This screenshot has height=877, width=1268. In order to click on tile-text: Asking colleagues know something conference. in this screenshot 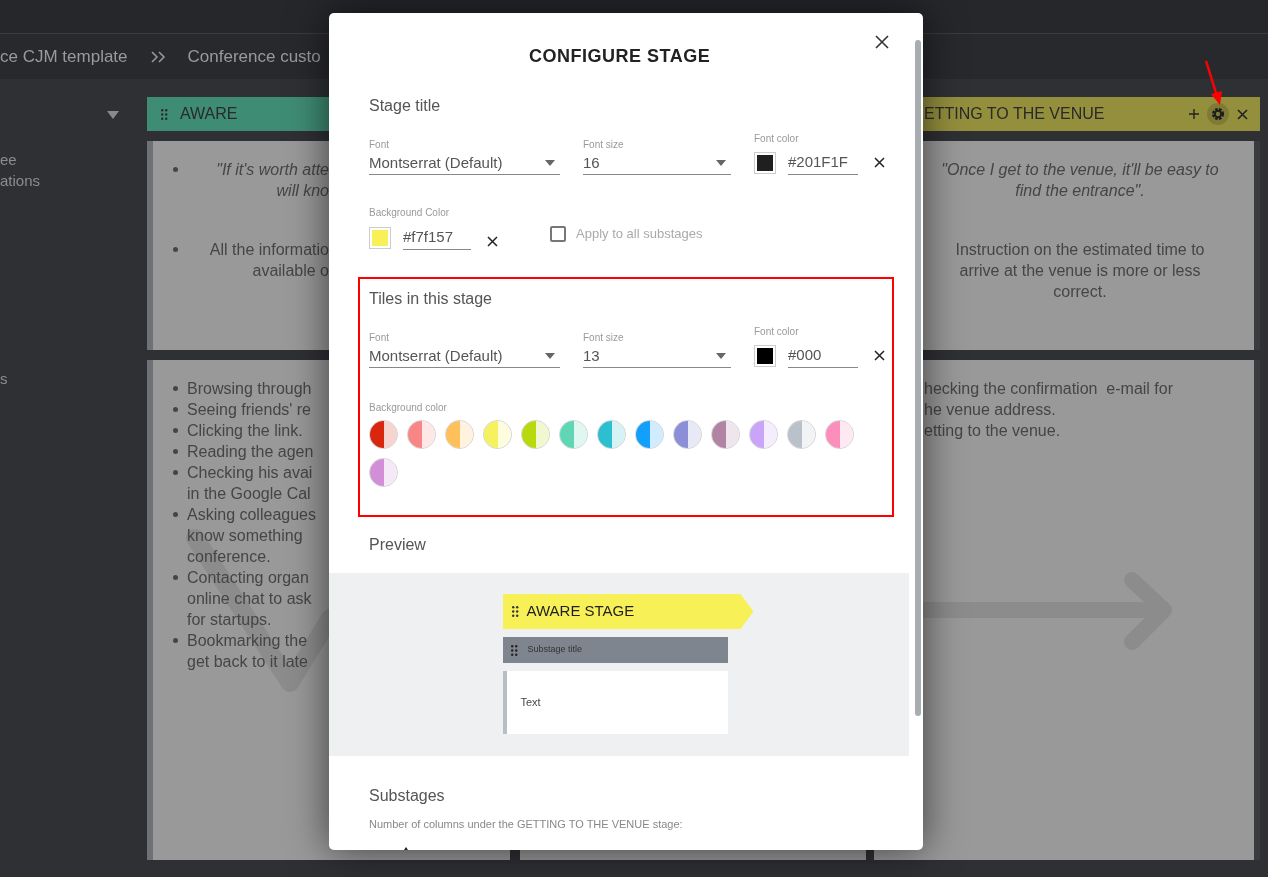, I will do `click(251, 536)`.